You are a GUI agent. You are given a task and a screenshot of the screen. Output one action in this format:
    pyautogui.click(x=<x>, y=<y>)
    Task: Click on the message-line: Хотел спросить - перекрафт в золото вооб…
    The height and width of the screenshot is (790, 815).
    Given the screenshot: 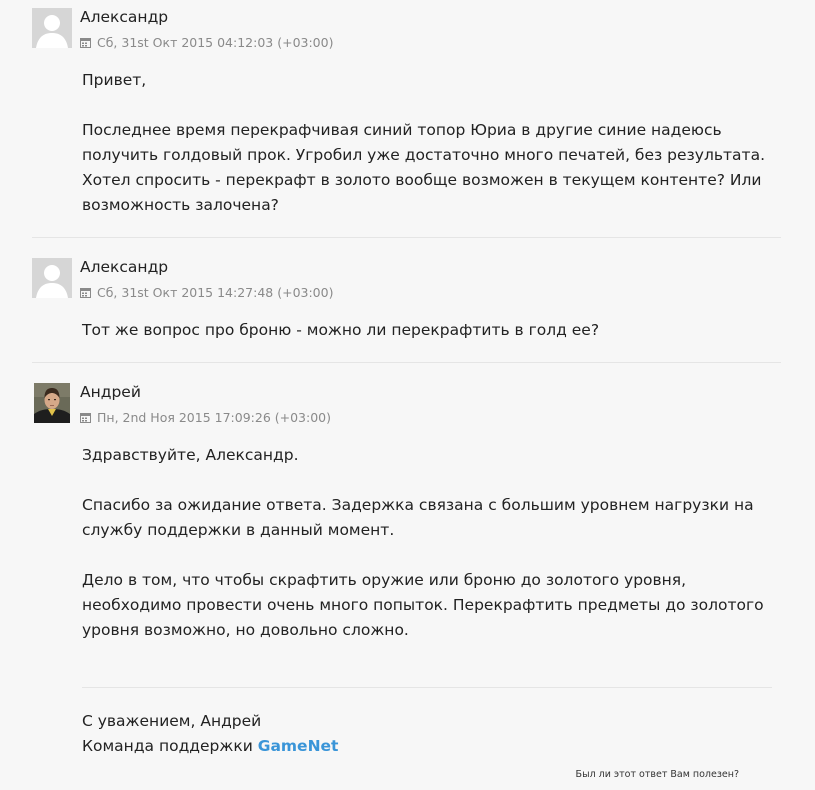 What is the action you would take?
    pyautogui.click(x=422, y=180)
    